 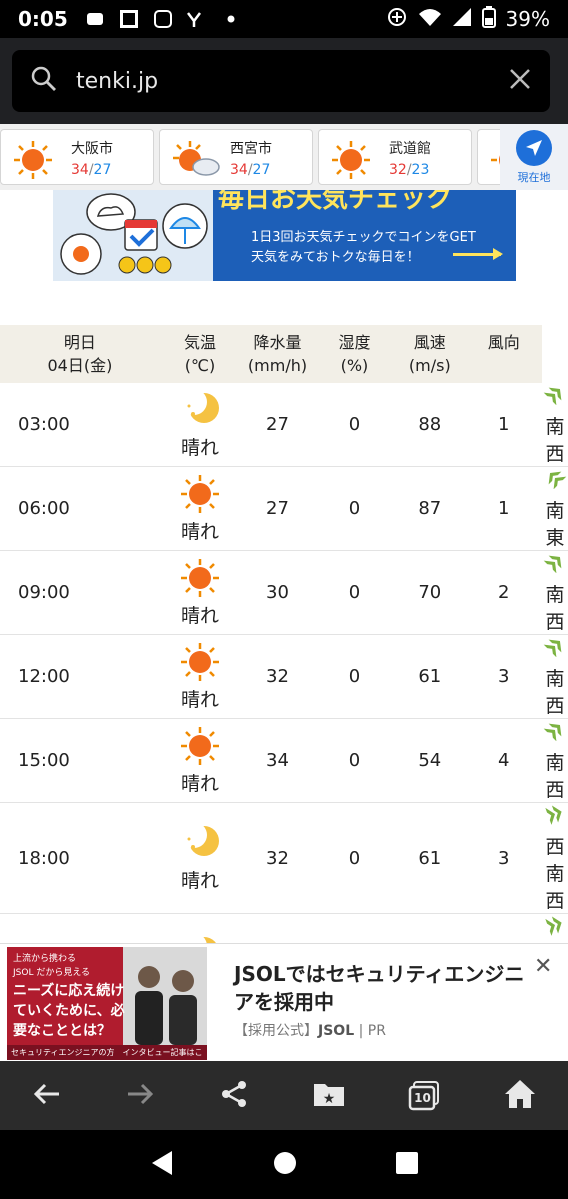 What do you see at coordinates (543, 966) in the screenshot?
I see `ad-close-icon: ✕` at bounding box center [543, 966].